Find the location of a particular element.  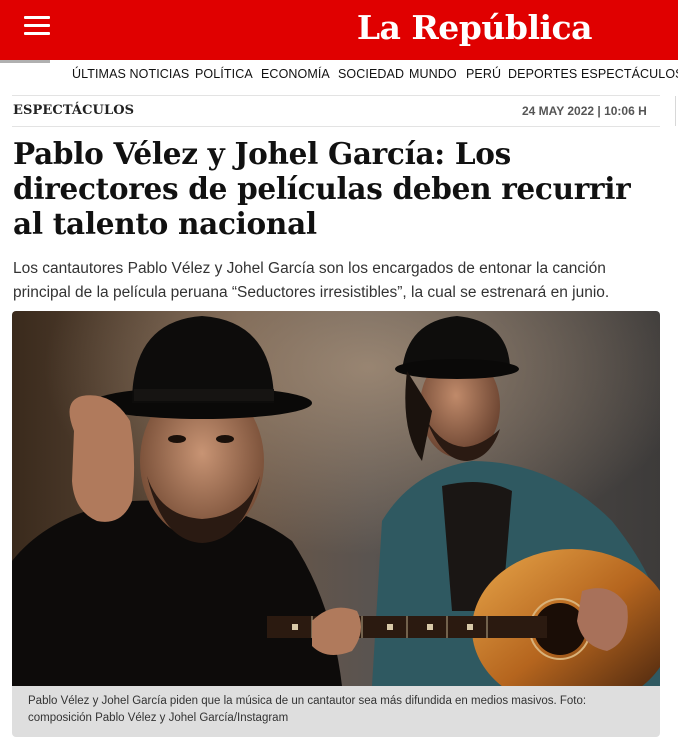

site-logo: La República is located at coordinates (475, 27).